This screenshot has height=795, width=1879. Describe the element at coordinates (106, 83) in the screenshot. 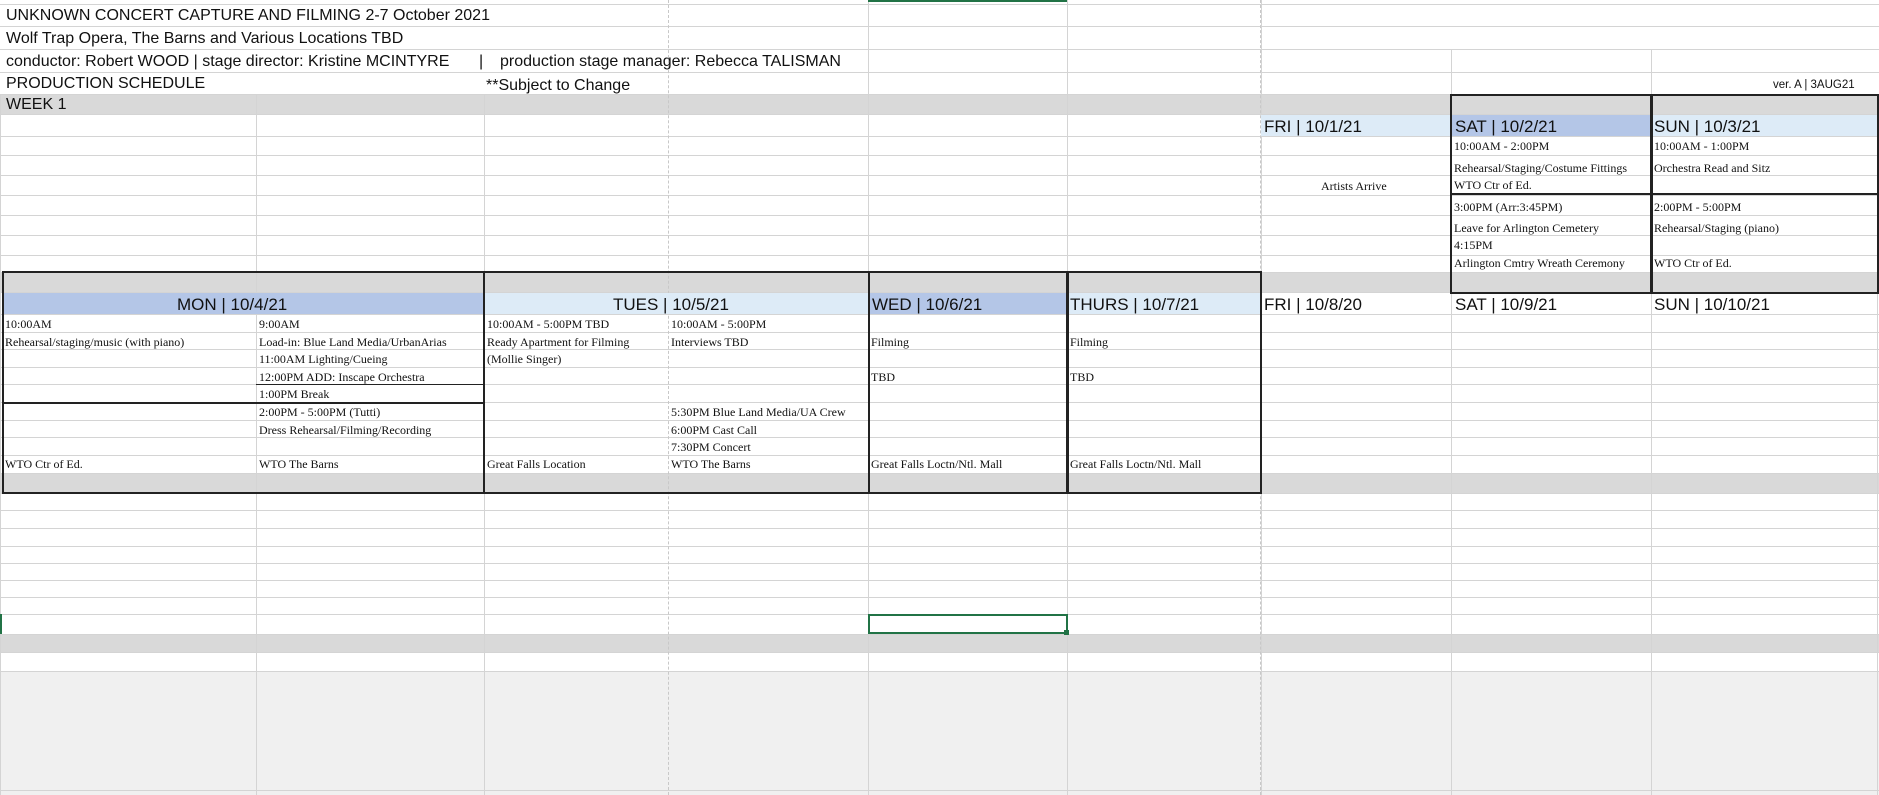

I see `schedule-label: PRODUCTION SCHEDULE` at that location.